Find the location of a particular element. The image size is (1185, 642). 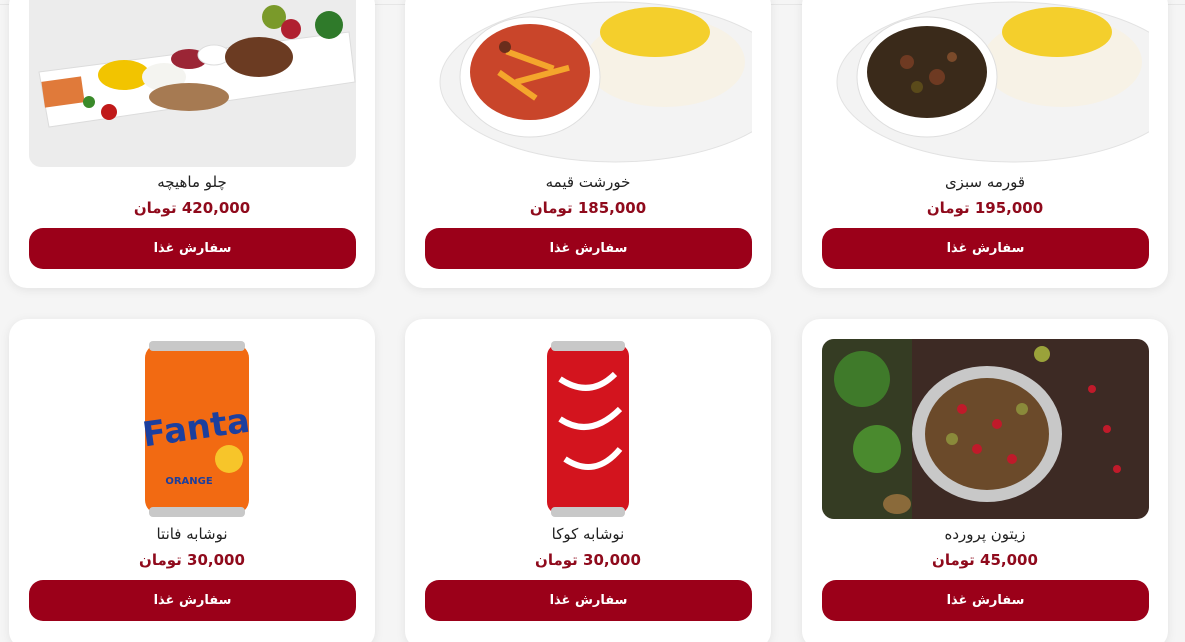

menu-card-chelo-mahicheh: چلو ماهیچه 420,000 تومان سفارش غذا is located at coordinates (192, 144).